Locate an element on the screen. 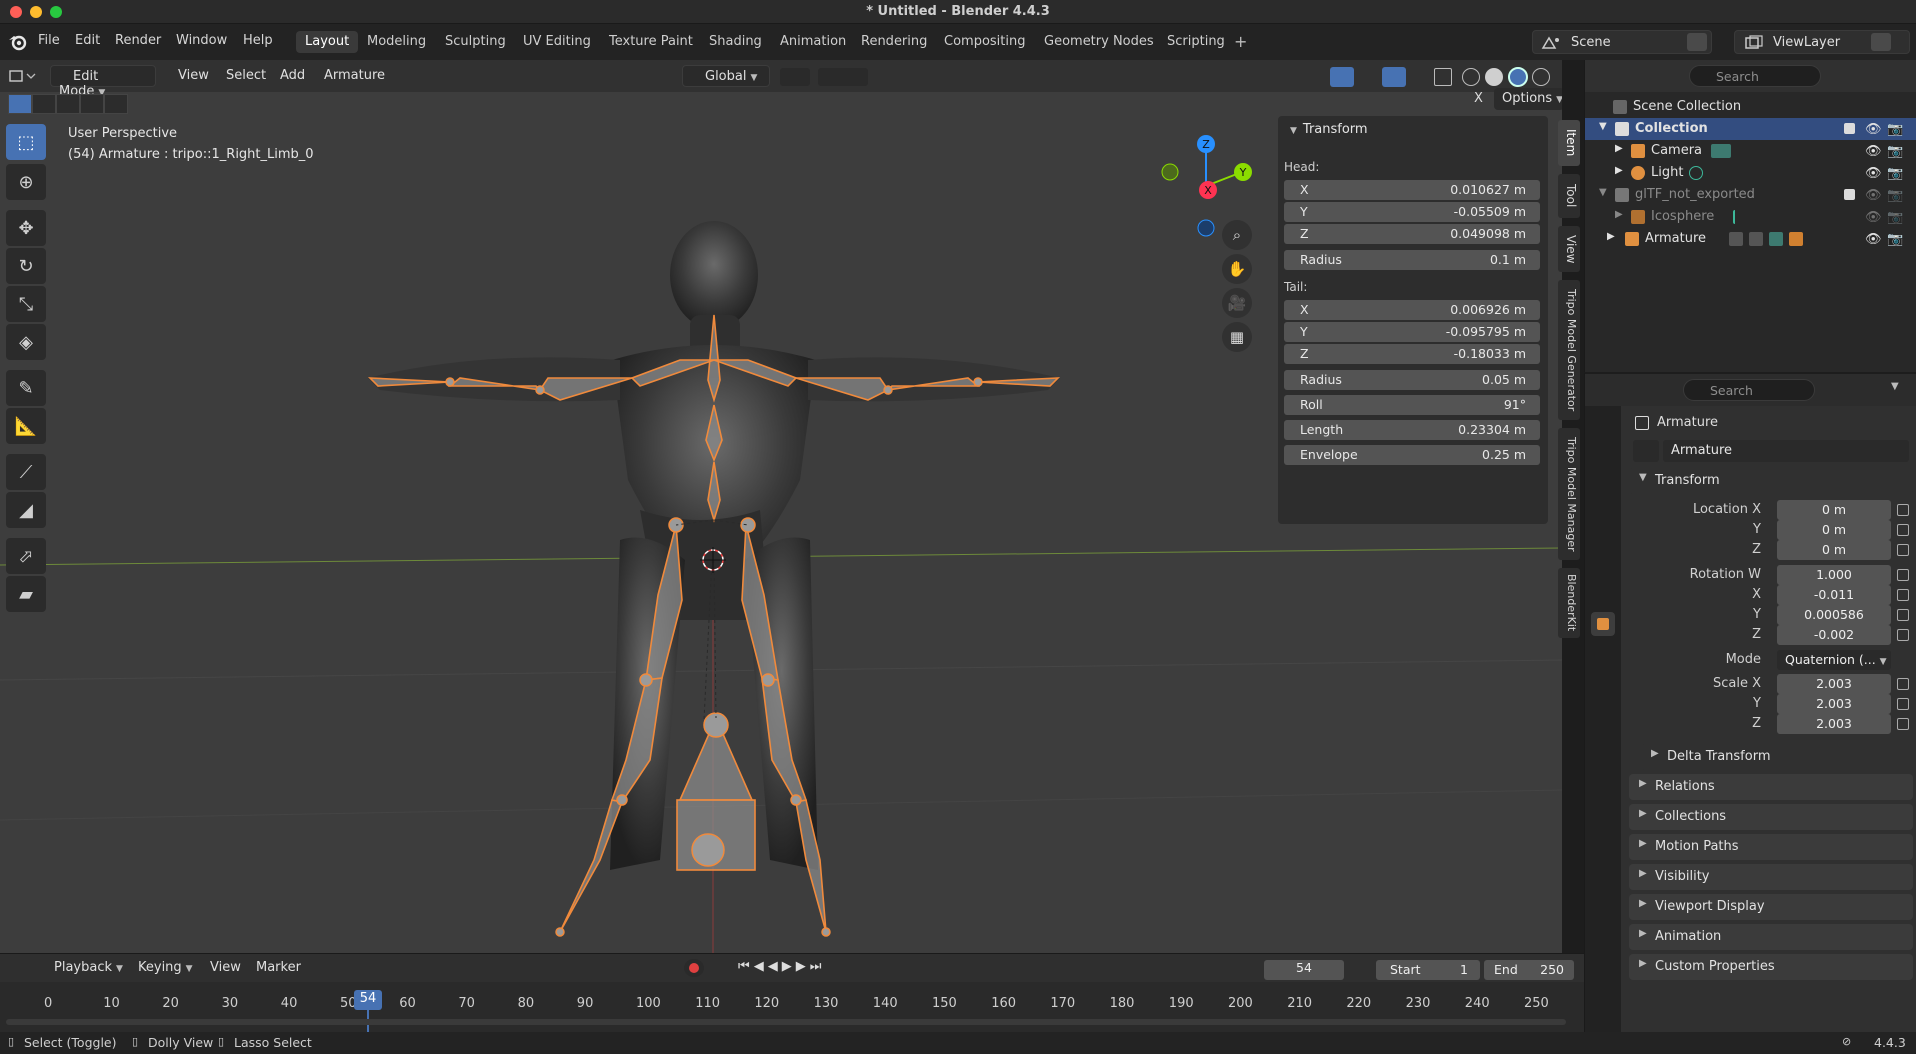  workspace-tab-animation: Animation is located at coordinates (813, 42).